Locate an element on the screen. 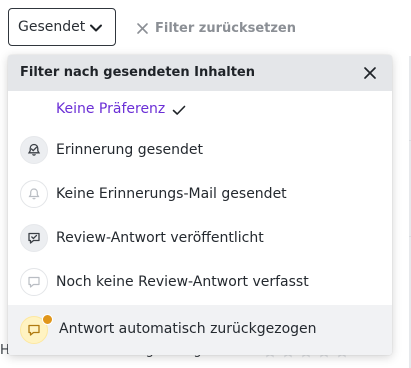  option-reply-published: Review-Antwort veröffentlicht is located at coordinates (200, 239).